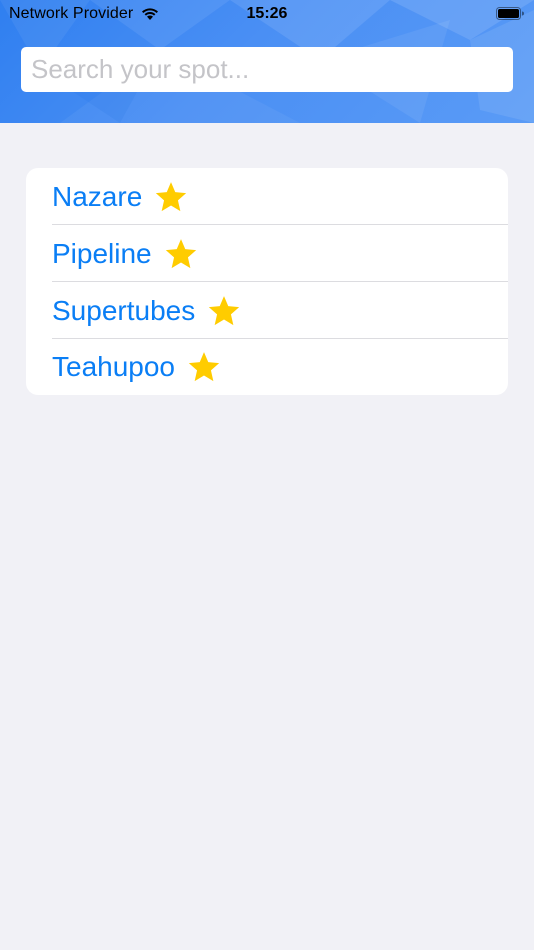  What do you see at coordinates (113, 367) in the screenshot?
I see `spot-name: Teahupoo` at bounding box center [113, 367].